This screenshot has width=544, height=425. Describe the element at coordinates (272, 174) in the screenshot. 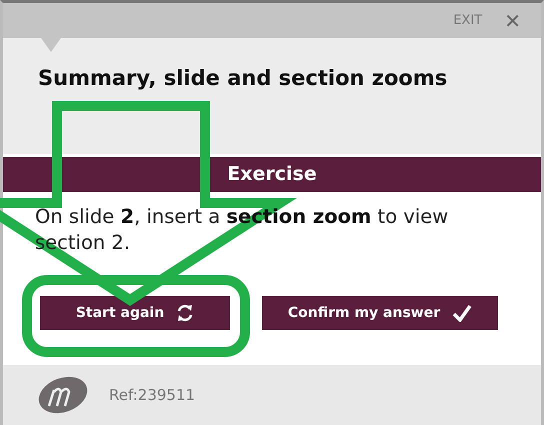

I see `exercise-header: Exercise` at that location.